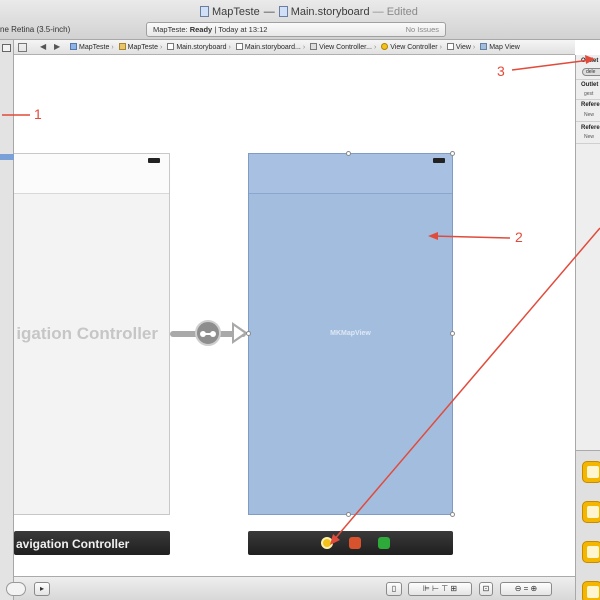 This screenshot has height=600, width=600. Describe the element at coordinates (588, 94) in the screenshot. I see `gesture-outlet: gest` at that location.